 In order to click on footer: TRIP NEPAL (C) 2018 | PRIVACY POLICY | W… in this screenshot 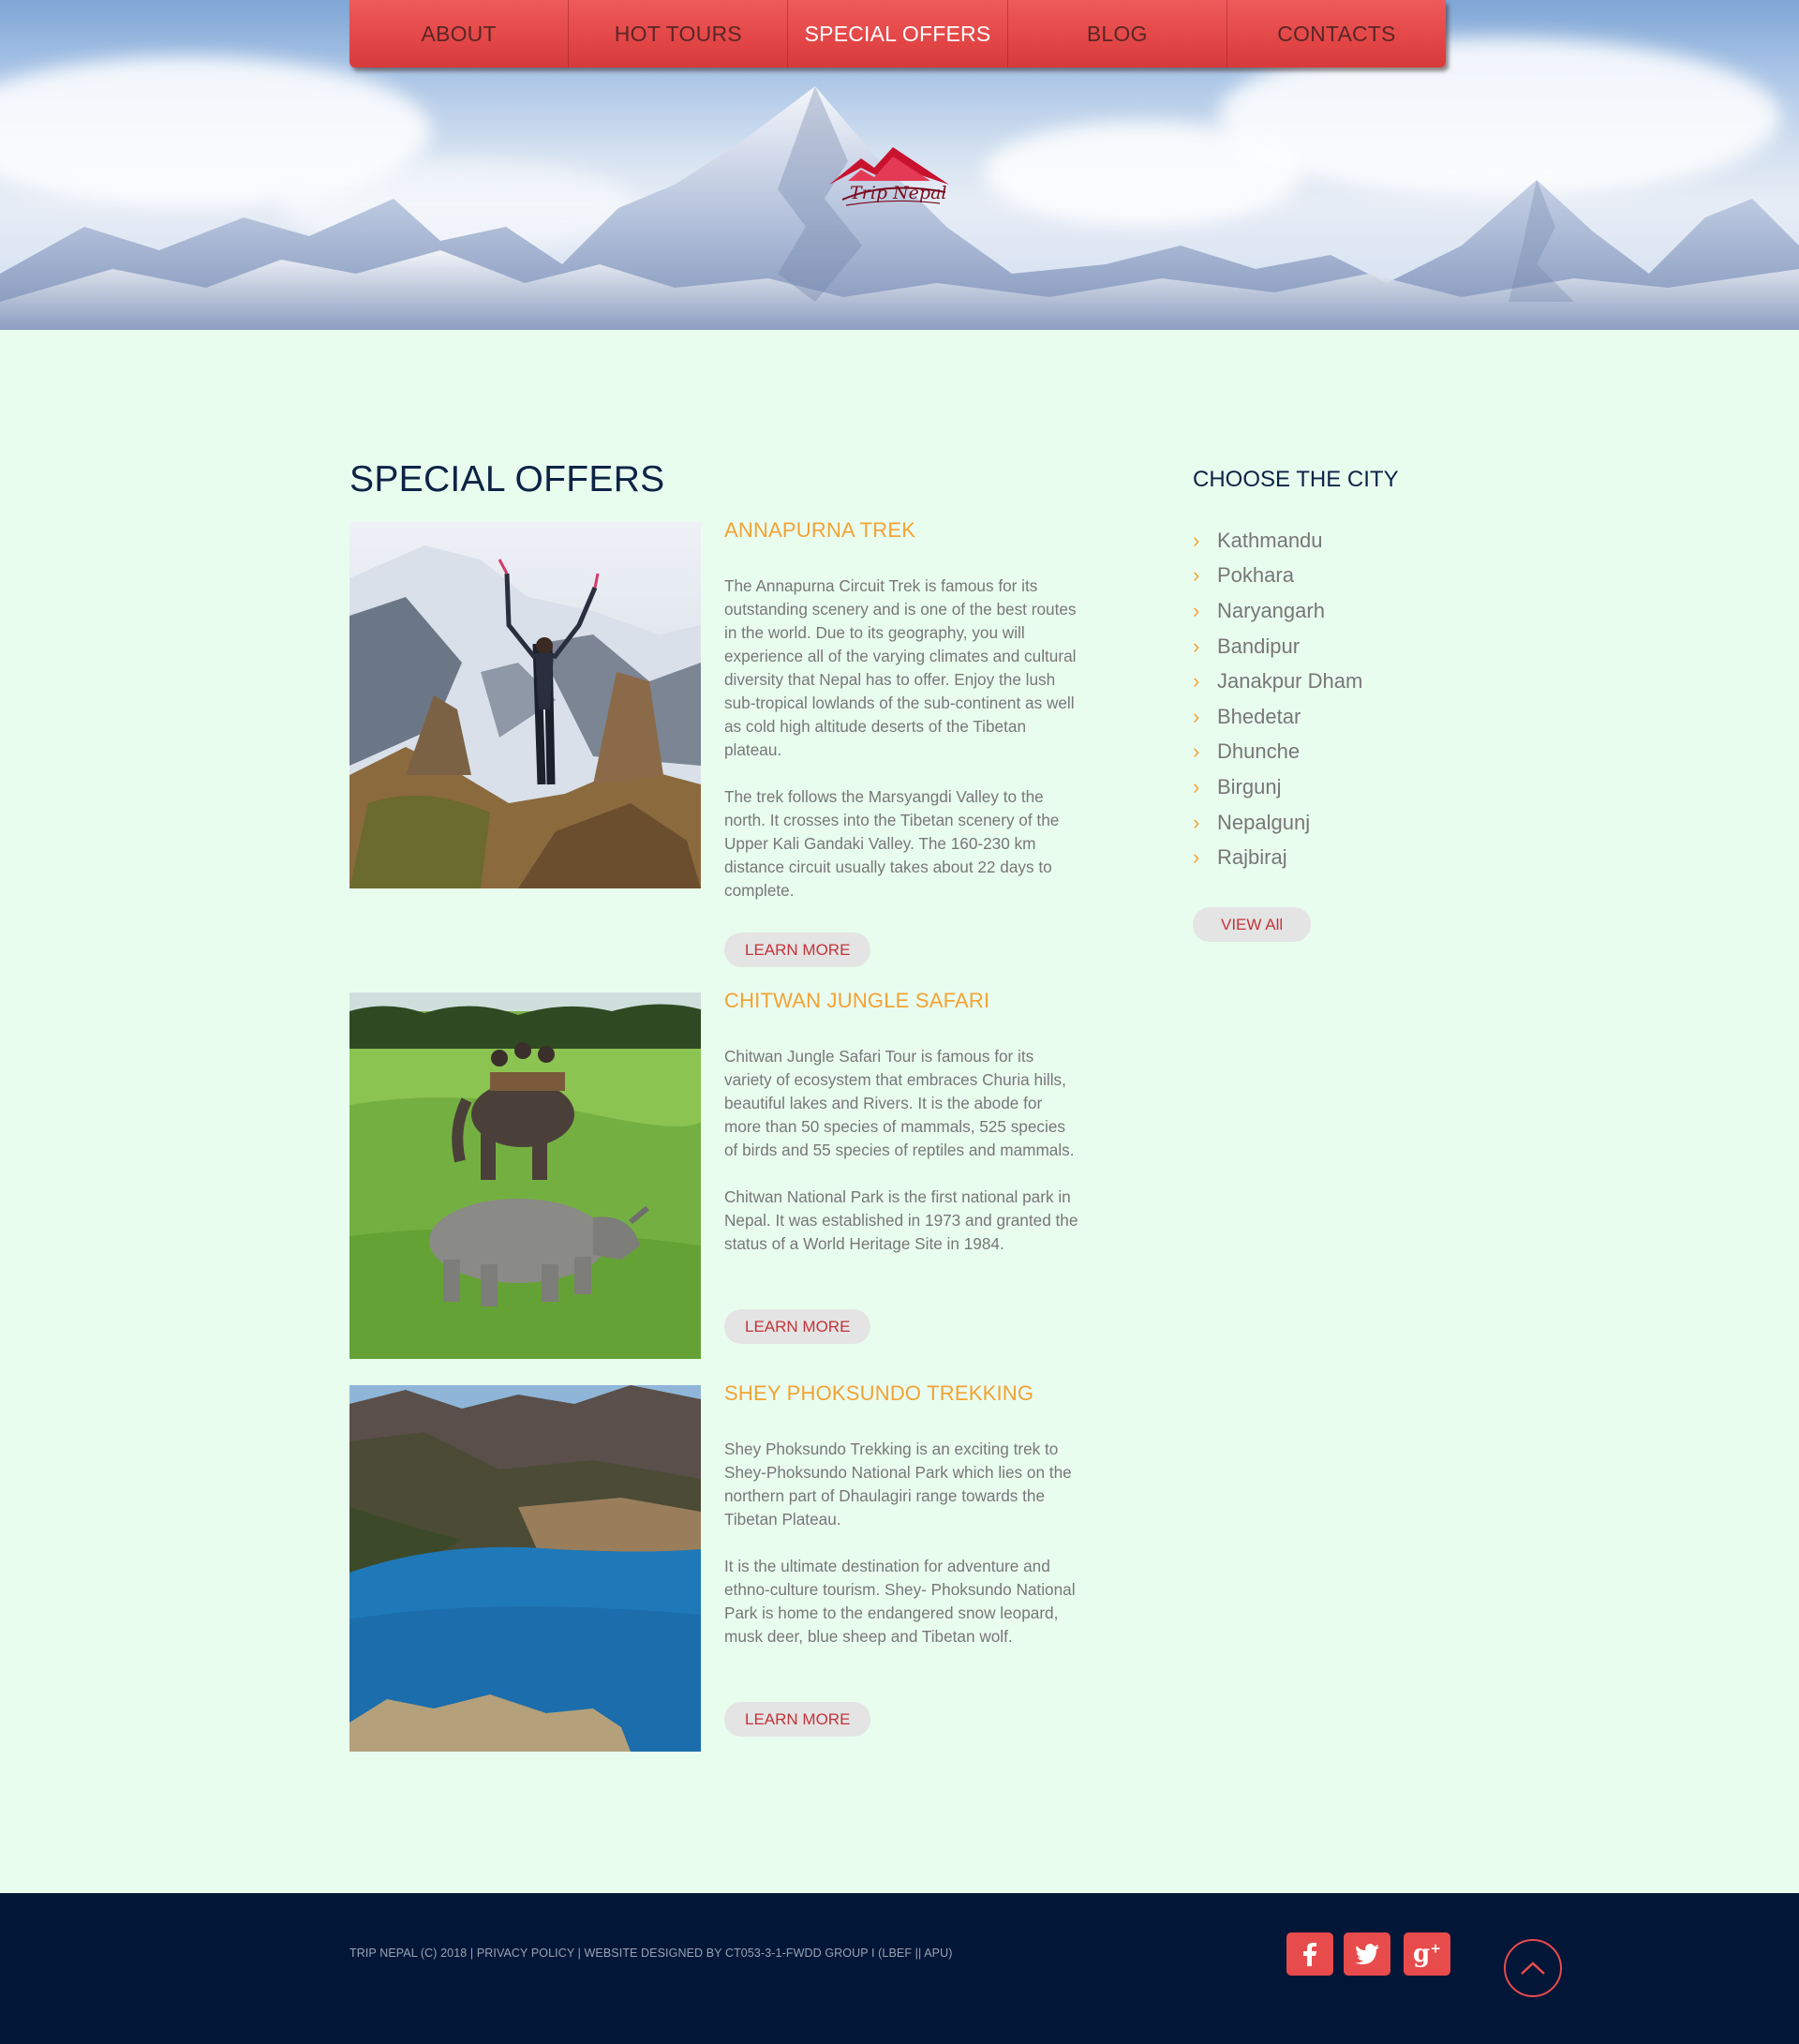, I will do `click(899, 1968)`.